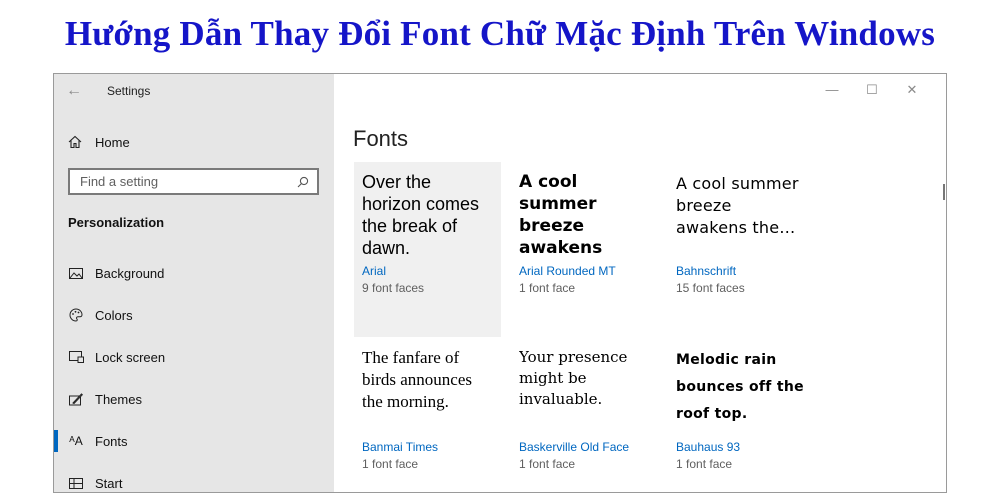  What do you see at coordinates (76, 273) in the screenshot?
I see `image-icon` at bounding box center [76, 273].